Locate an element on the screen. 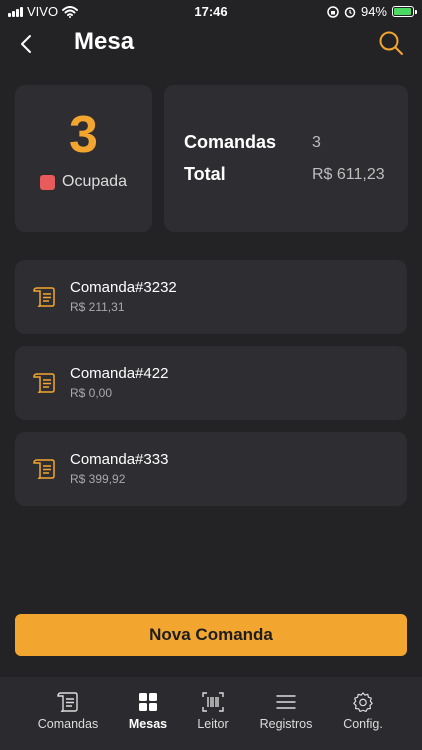 The width and height of the screenshot is (422, 750). tab-bar: Comandas Mesas Leitor Registros Config. is located at coordinates (211, 713).